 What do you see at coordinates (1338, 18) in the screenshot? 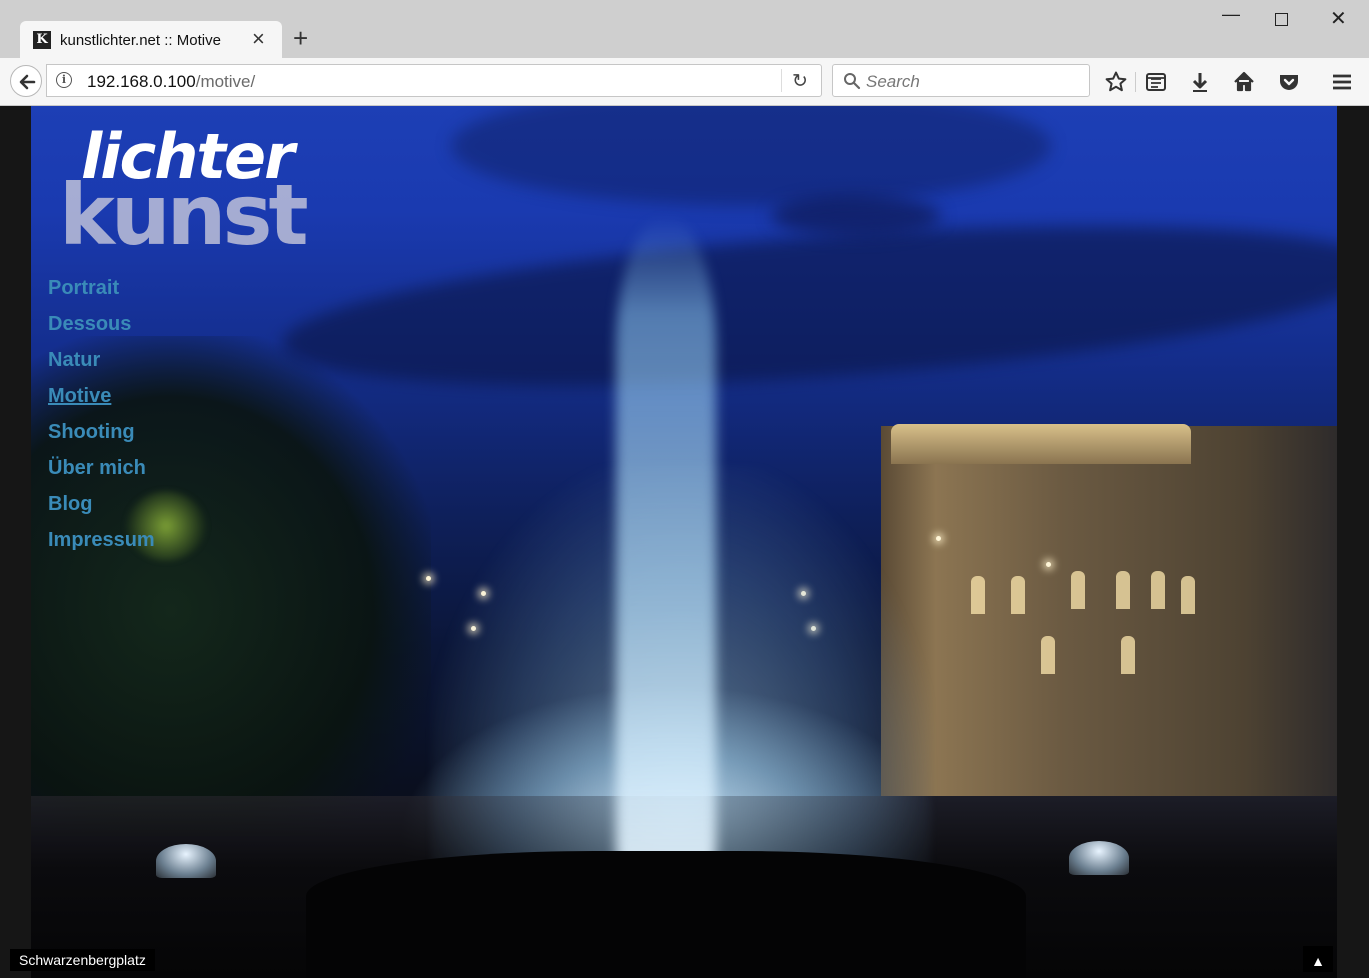
I see `close-icon: ✕` at bounding box center [1338, 18].